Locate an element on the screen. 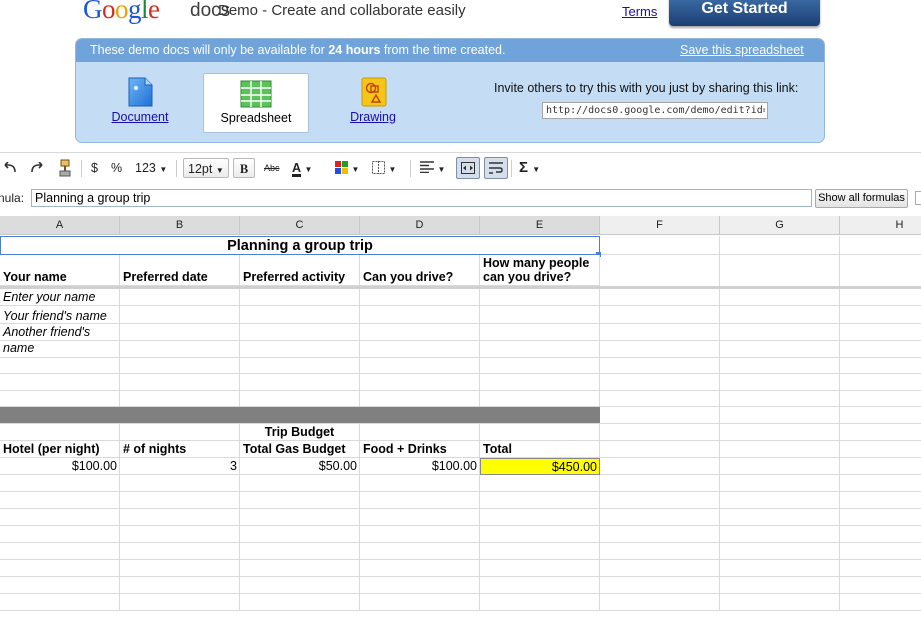 The height and width of the screenshot is (629, 921). header-cell: Can you drive? is located at coordinates (420, 270).